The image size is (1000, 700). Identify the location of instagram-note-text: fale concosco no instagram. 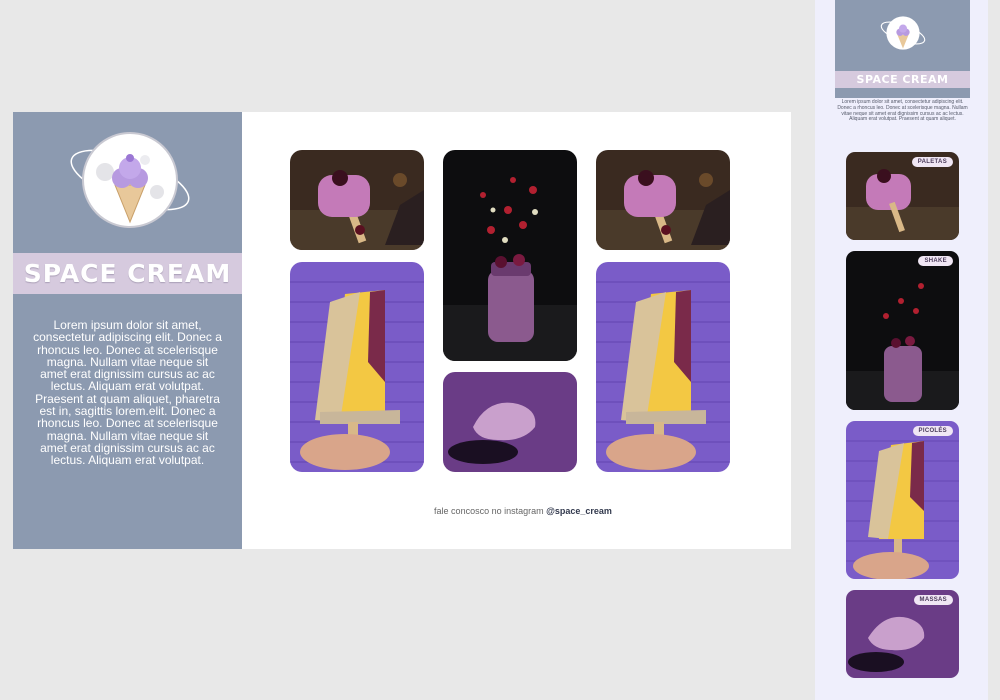
(490, 511).